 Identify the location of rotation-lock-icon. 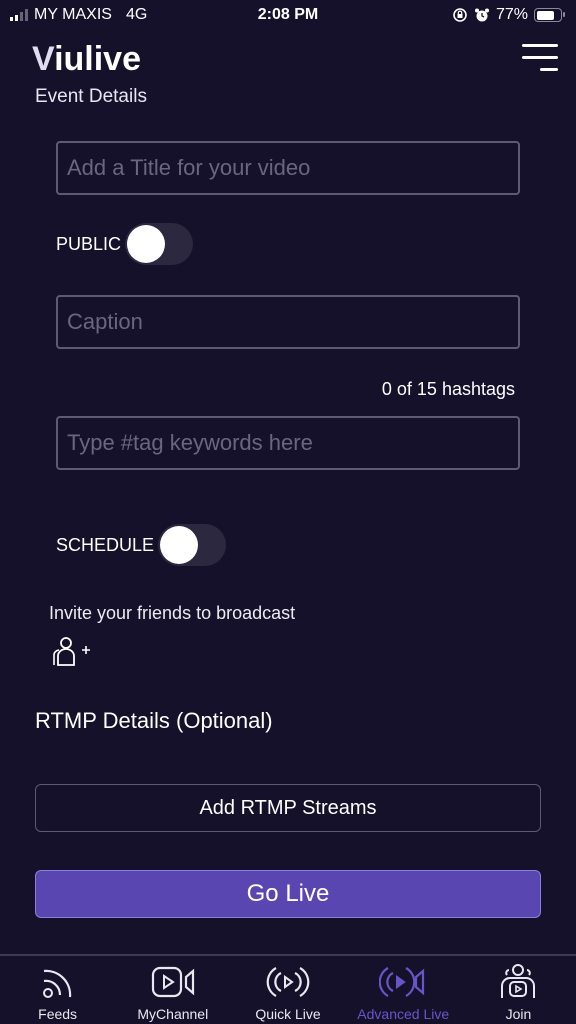
(460, 15).